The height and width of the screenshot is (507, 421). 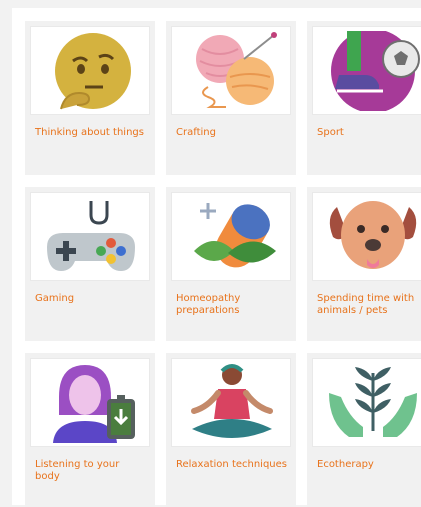 I want to click on card-label: Homeopathy preparations, so click(x=208, y=304).